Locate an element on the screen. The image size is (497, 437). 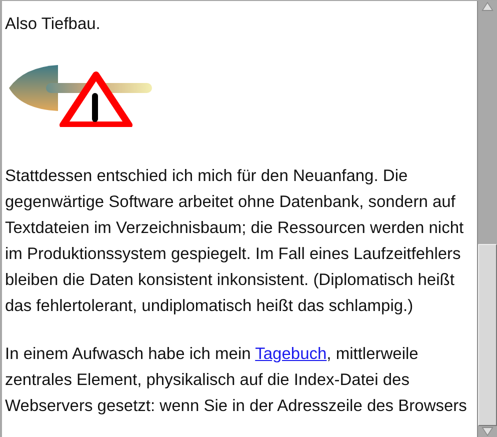
diary-link: Tagebuch is located at coordinates (291, 354).